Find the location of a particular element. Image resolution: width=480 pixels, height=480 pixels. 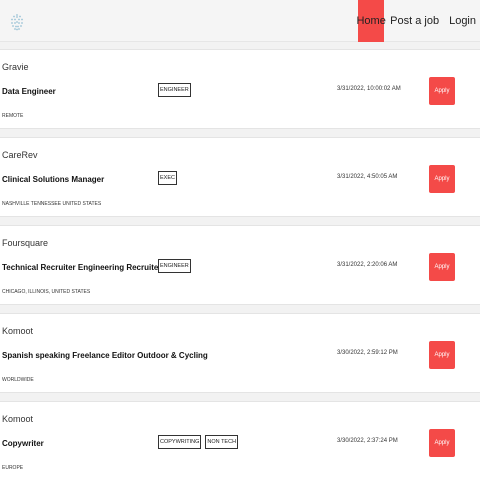

job-location: NASHVILLE TENNESSEE UNITED STATES is located at coordinates (52, 204).